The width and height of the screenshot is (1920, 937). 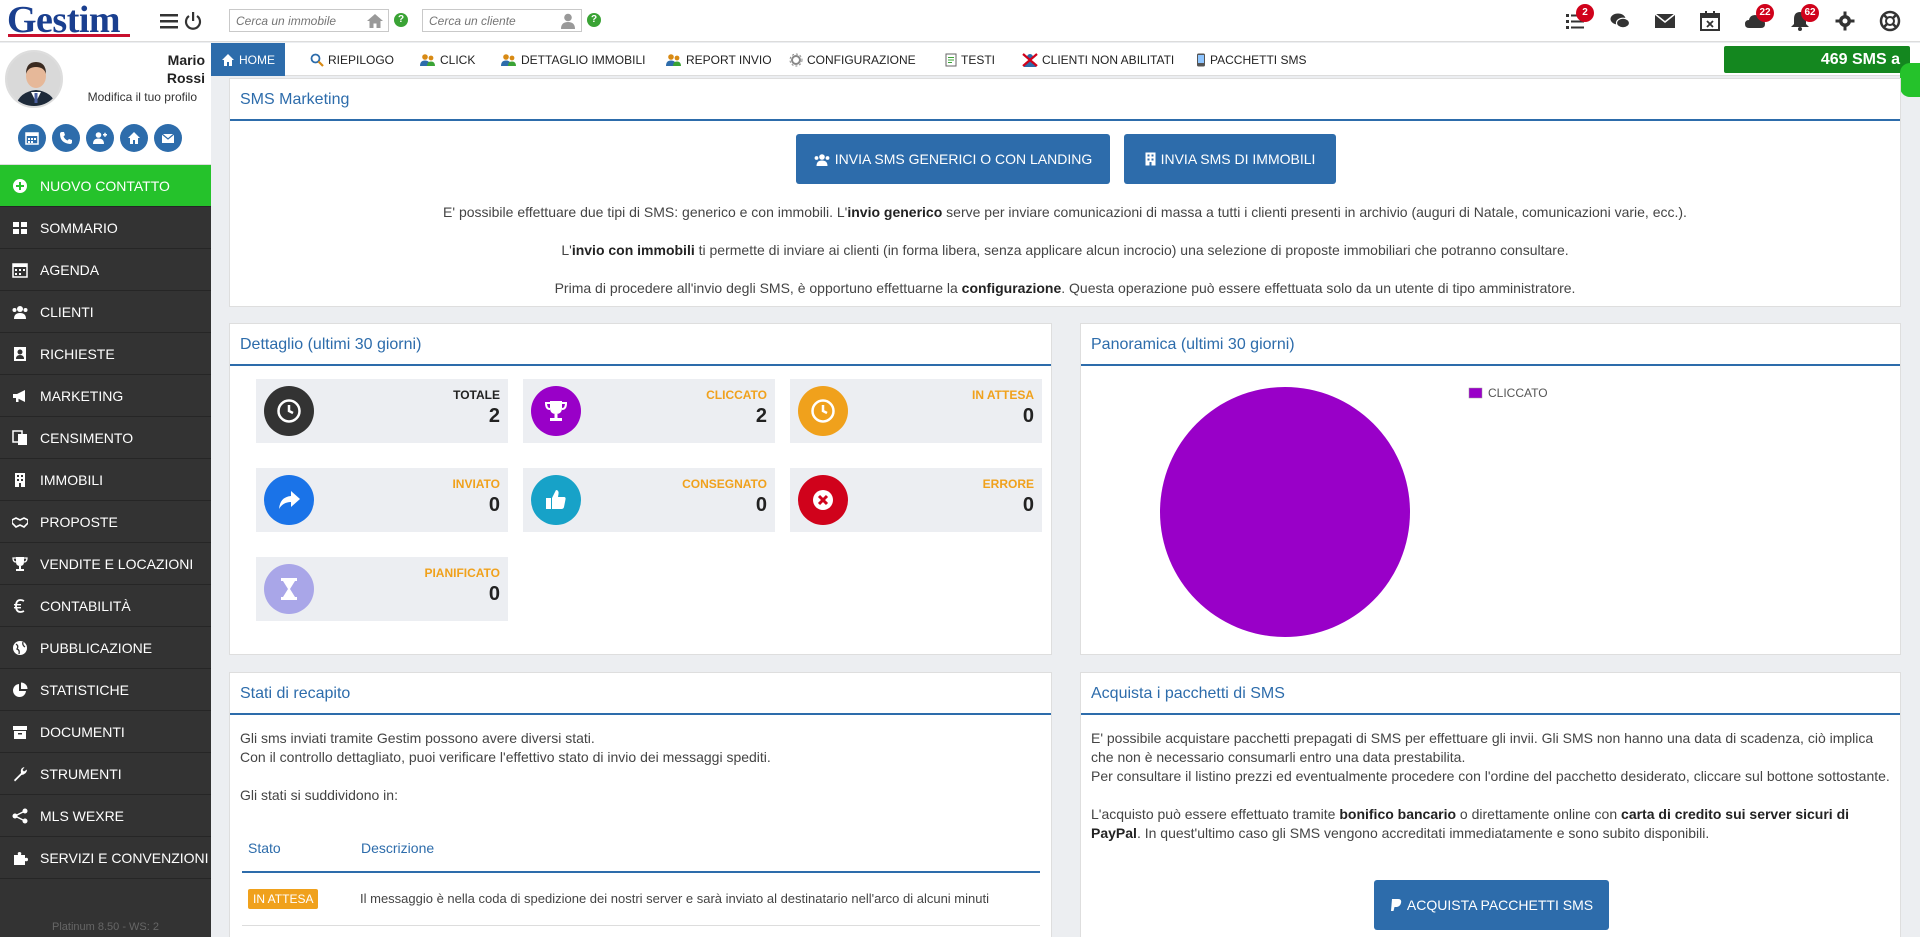 I want to click on avatar, so click(x=34, y=79).